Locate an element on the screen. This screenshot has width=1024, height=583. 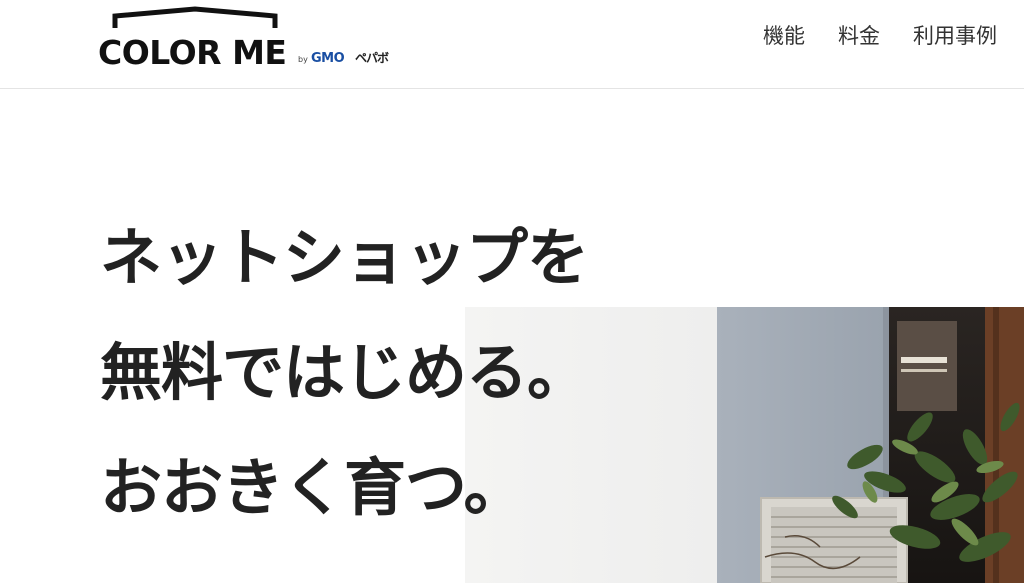
logo-company-suffix: ペパボ is located at coordinates (372, 58).